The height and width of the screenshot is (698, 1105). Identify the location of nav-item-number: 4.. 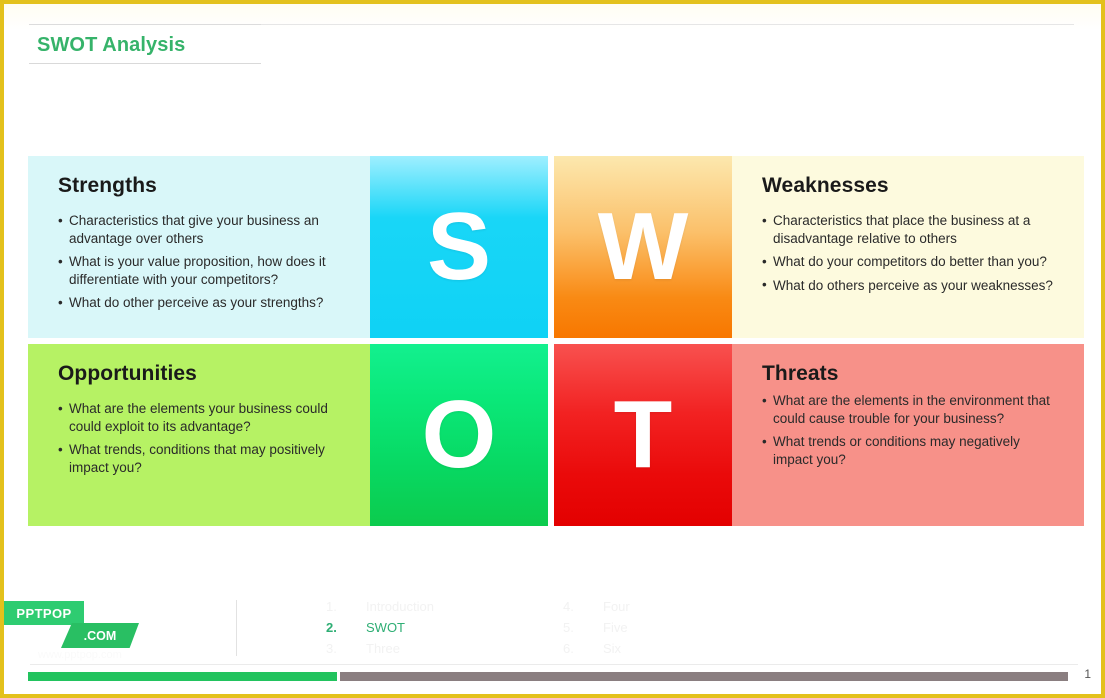
(568, 606).